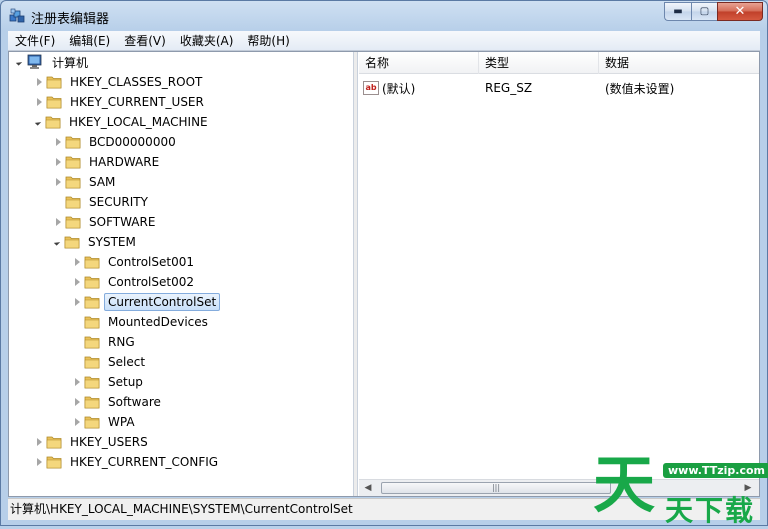 This screenshot has height=529, width=768. Describe the element at coordinates (509, 88) in the screenshot. I see `value-type: REG_SZ` at that location.